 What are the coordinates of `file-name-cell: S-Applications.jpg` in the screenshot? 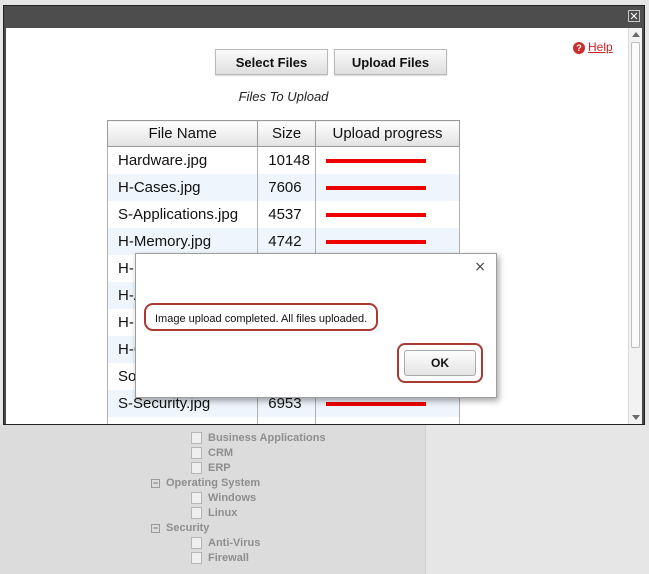 It's located at (182, 214).